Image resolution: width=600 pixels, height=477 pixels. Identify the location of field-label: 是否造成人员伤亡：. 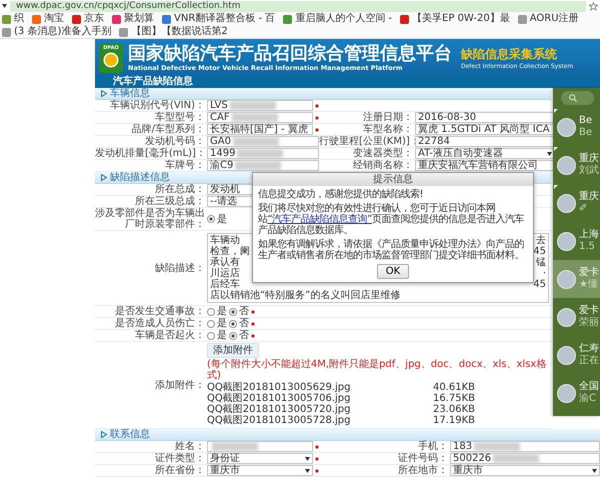
(160, 323).